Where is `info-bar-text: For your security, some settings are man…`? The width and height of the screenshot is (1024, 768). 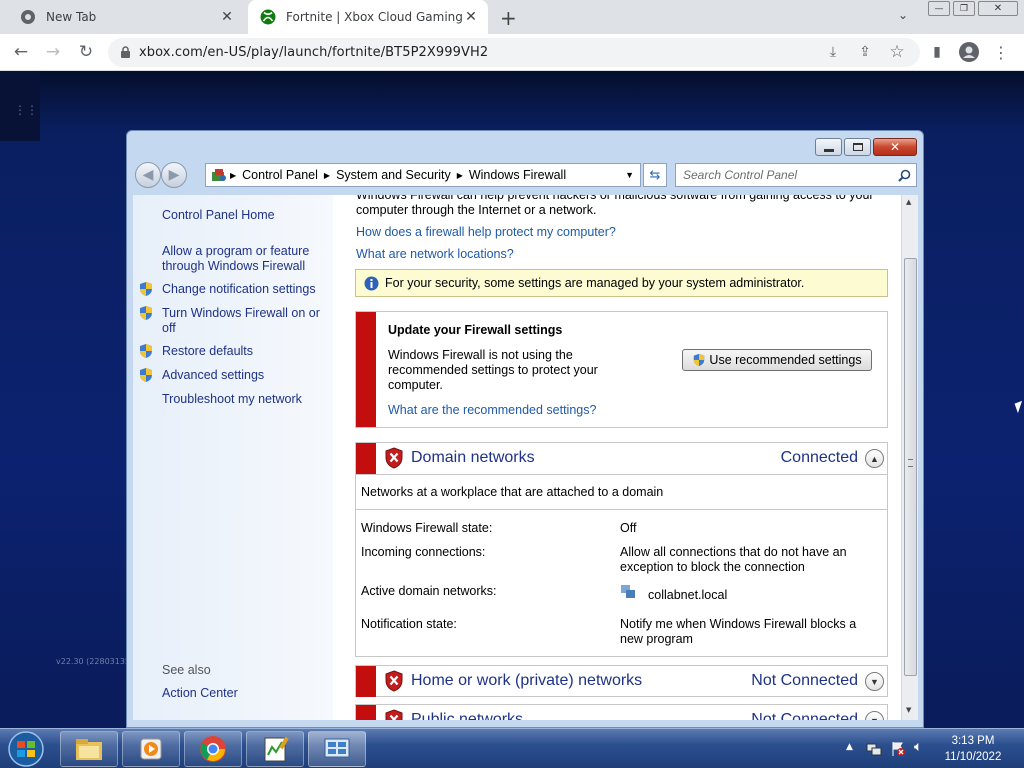 info-bar-text: For your security, some settings are man… is located at coordinates (595, 283).